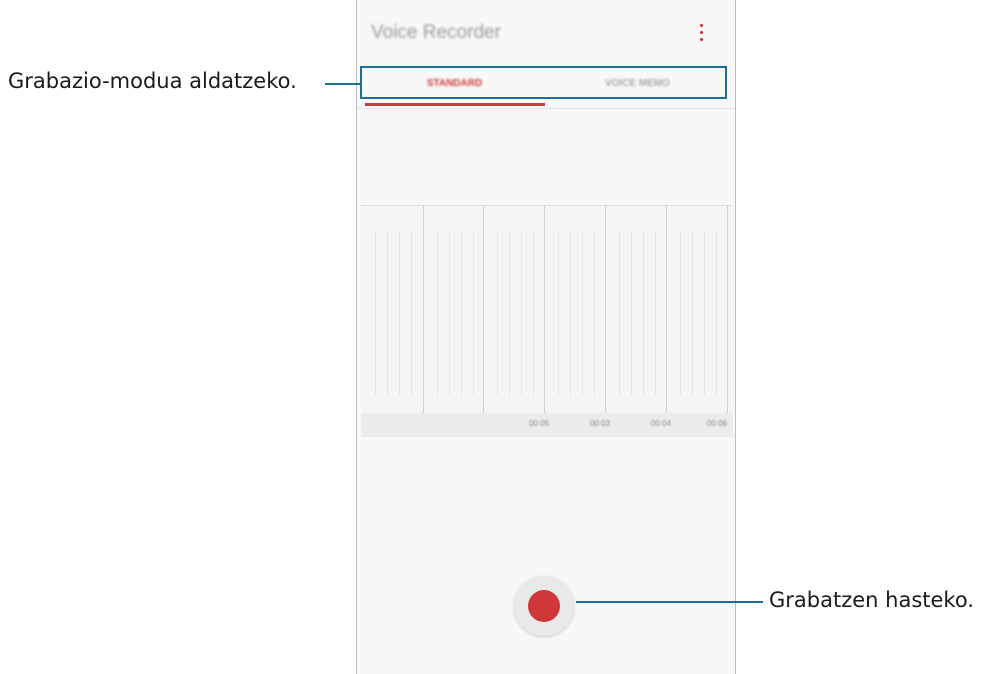  What do you see at coordinates (661, 423) in the screenshot?
I see `timeline-label: 00:04` at bounding box center [661, 423].